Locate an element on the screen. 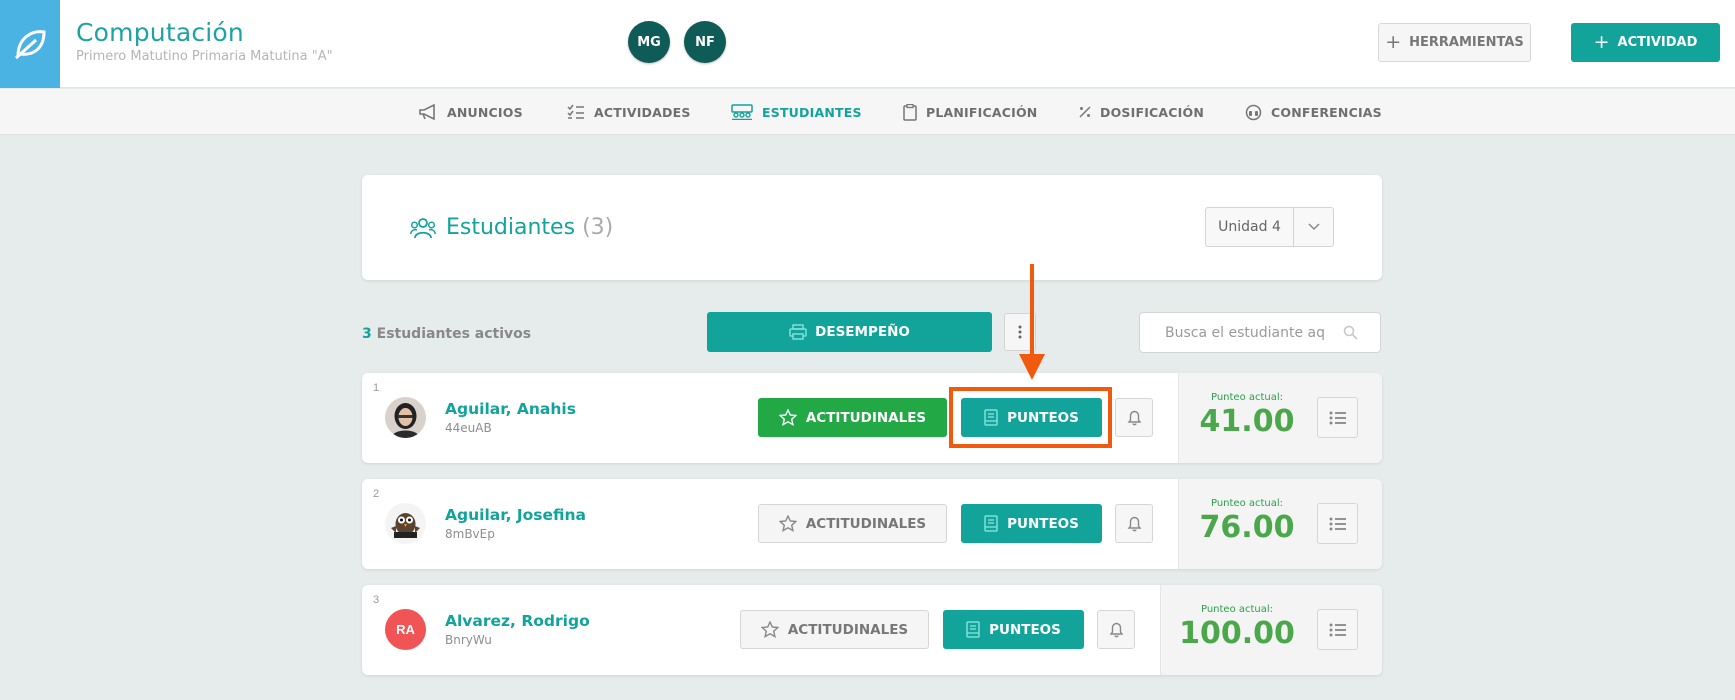 Image resolution: width=1735 pixels, height=700 pixels. score-panel: Punteo actual: 76.00 is located at coordinates (1280, 524).